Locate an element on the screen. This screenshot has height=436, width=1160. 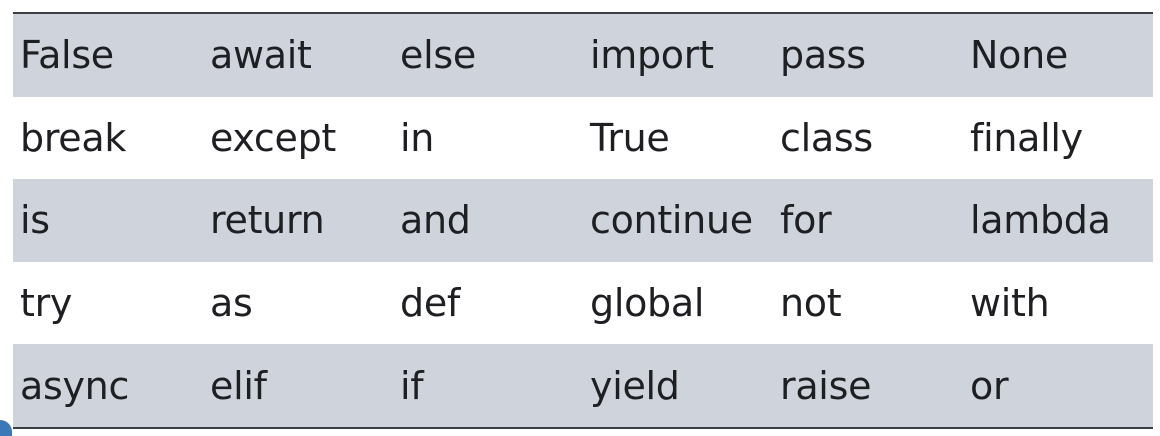
keyword-cell: lambda is located at coordinates (1058, 220).